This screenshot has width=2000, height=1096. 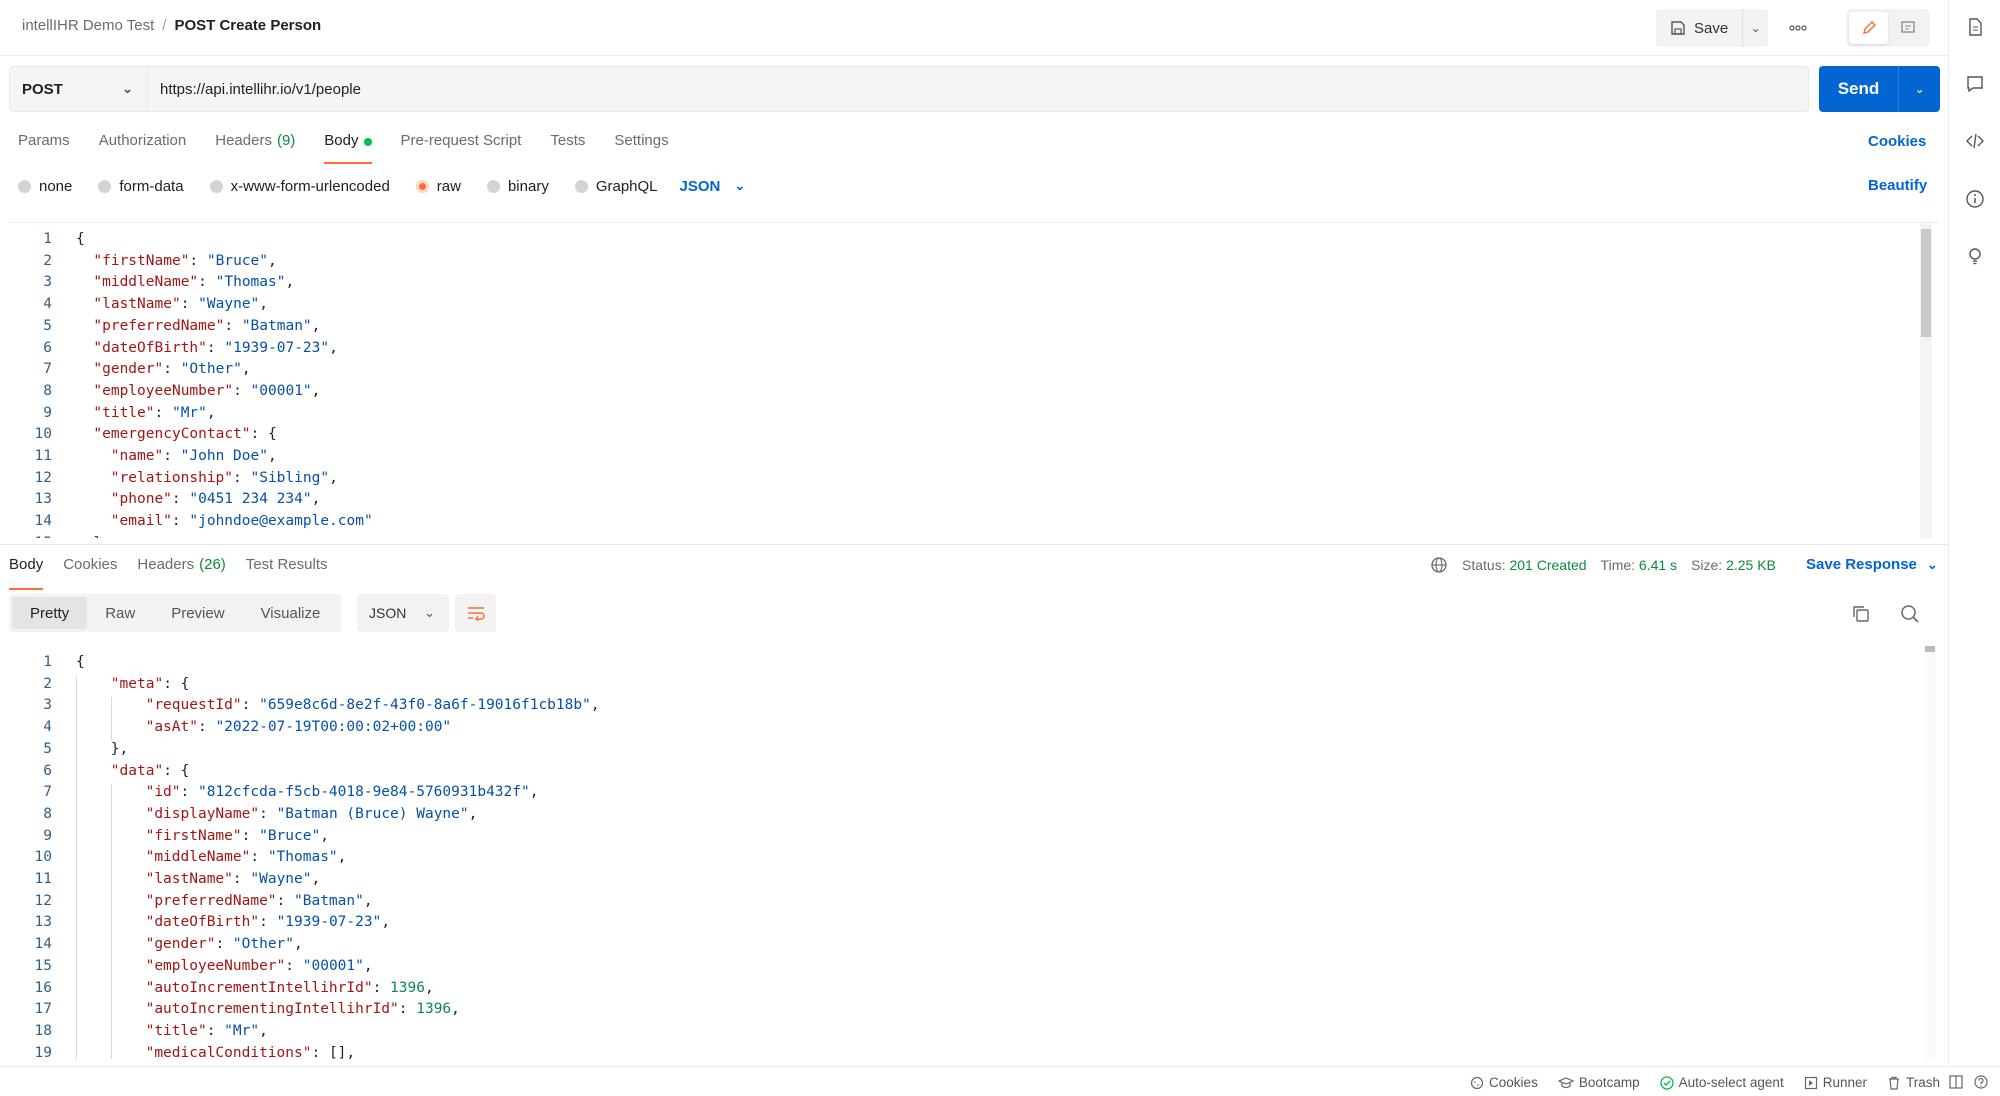 What do you see at coordinates (181, 572) in the screenshot?
I see `response-tab-headers: Headers (26)` at bounding box center [181, 572].